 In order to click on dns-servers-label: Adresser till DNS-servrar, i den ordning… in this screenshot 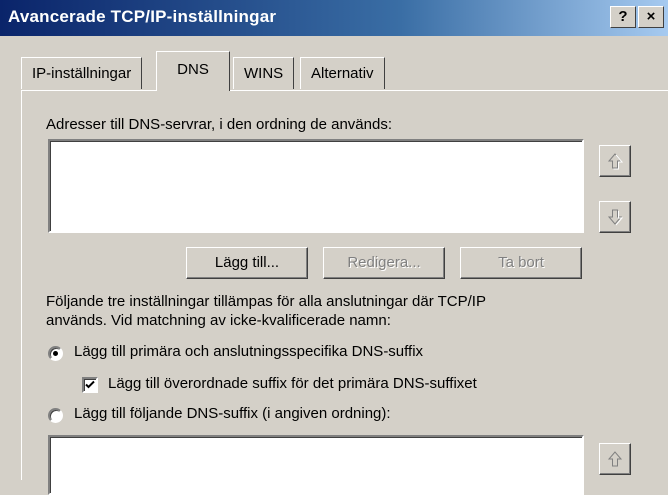, I will do `click(219, 124)`.